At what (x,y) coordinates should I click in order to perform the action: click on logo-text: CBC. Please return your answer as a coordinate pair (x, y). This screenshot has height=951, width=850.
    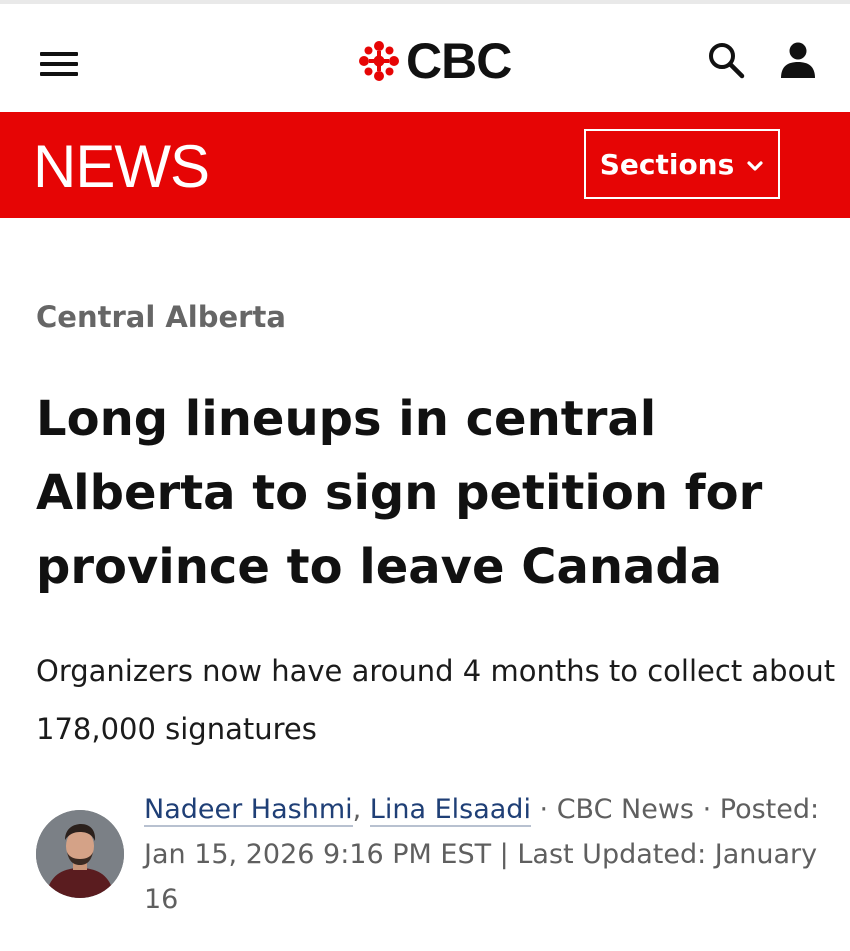
    Looking at the image, I should click on (459, 61).